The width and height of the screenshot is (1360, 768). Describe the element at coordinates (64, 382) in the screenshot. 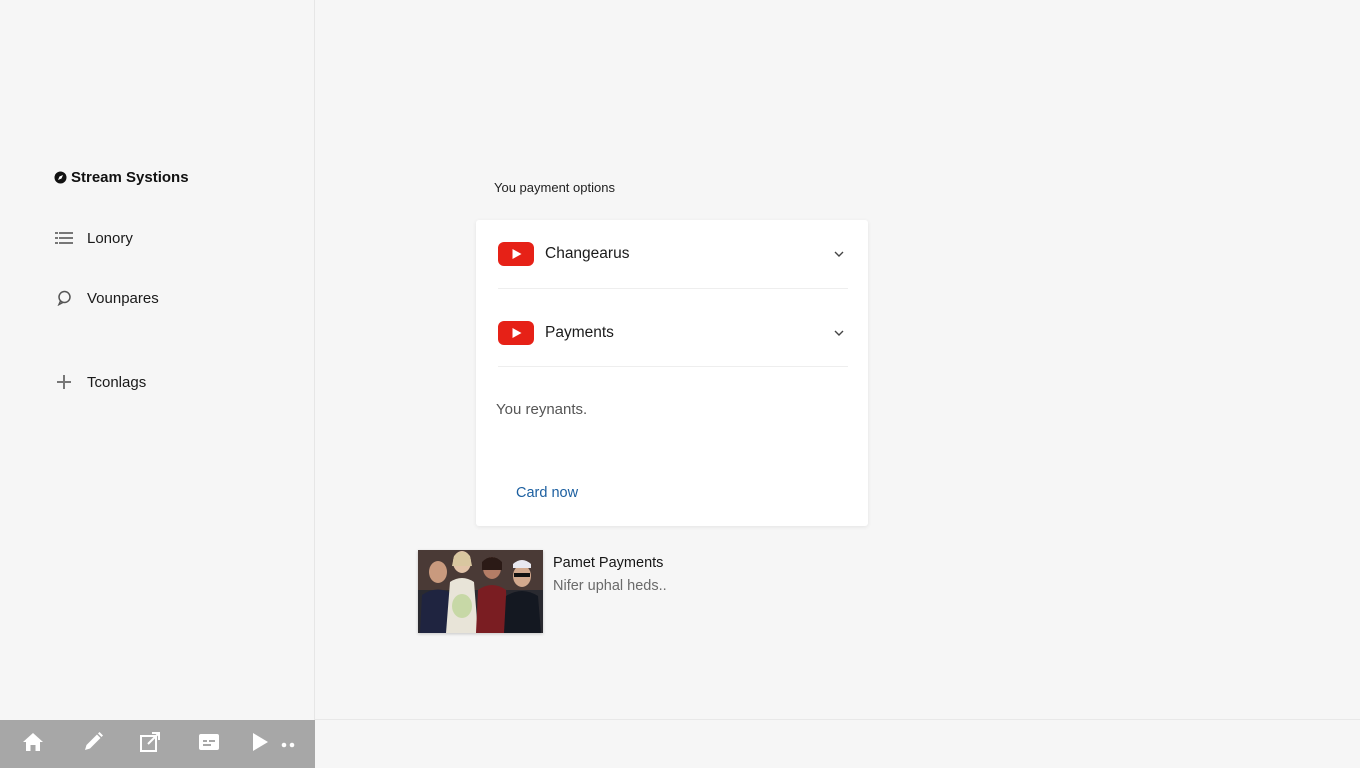

I see `plus-icon` at that location.